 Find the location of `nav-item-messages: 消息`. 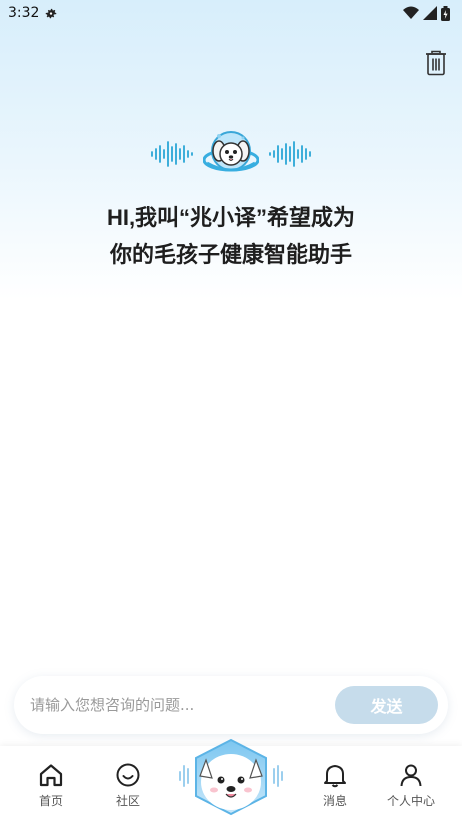

nav-item-messages: 消息 is located at coordinates (335, 783).